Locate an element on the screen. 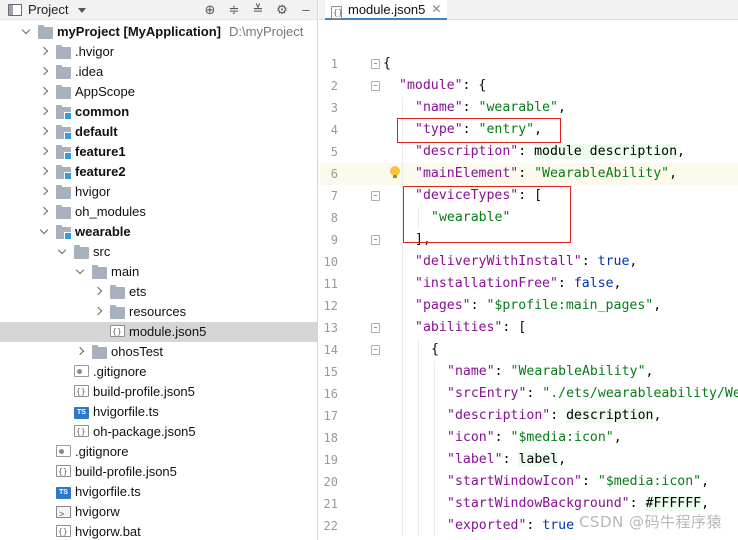 The height and width of the screenshot is (540, 738). module-folder-icon is located at coordinates (64, 152).